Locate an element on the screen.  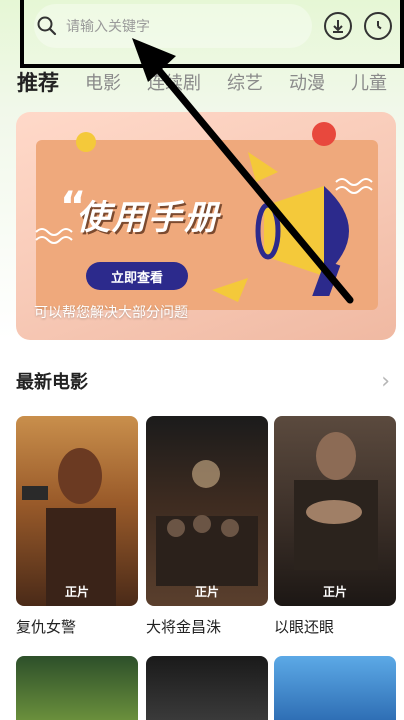
movie-card: 正片 大将金昌洙 is located at coordinates (207, 526).